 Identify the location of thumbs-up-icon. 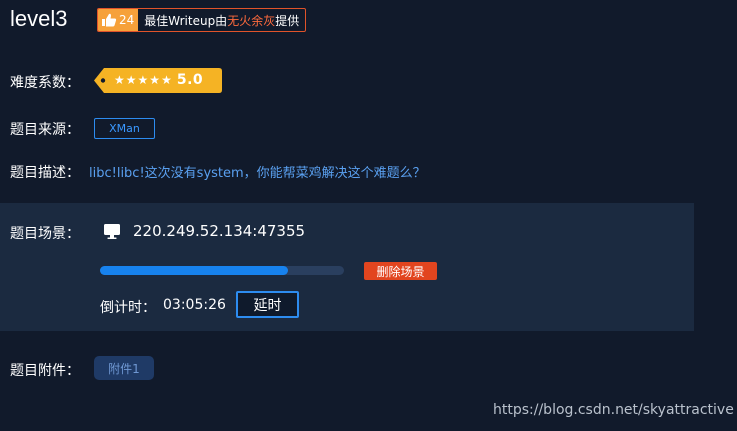
(109, 20).